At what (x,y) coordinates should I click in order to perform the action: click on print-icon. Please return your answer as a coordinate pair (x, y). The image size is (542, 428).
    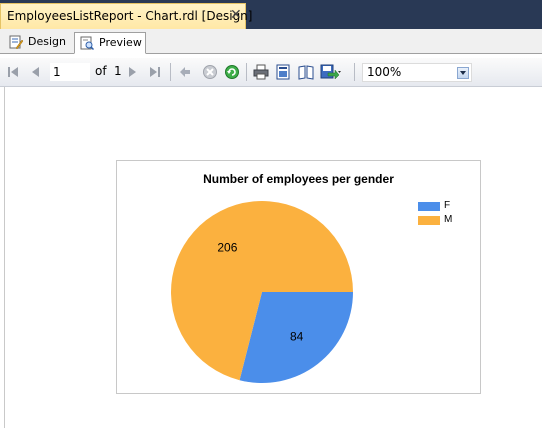
    Looking at the image, I should click on (261, 72).